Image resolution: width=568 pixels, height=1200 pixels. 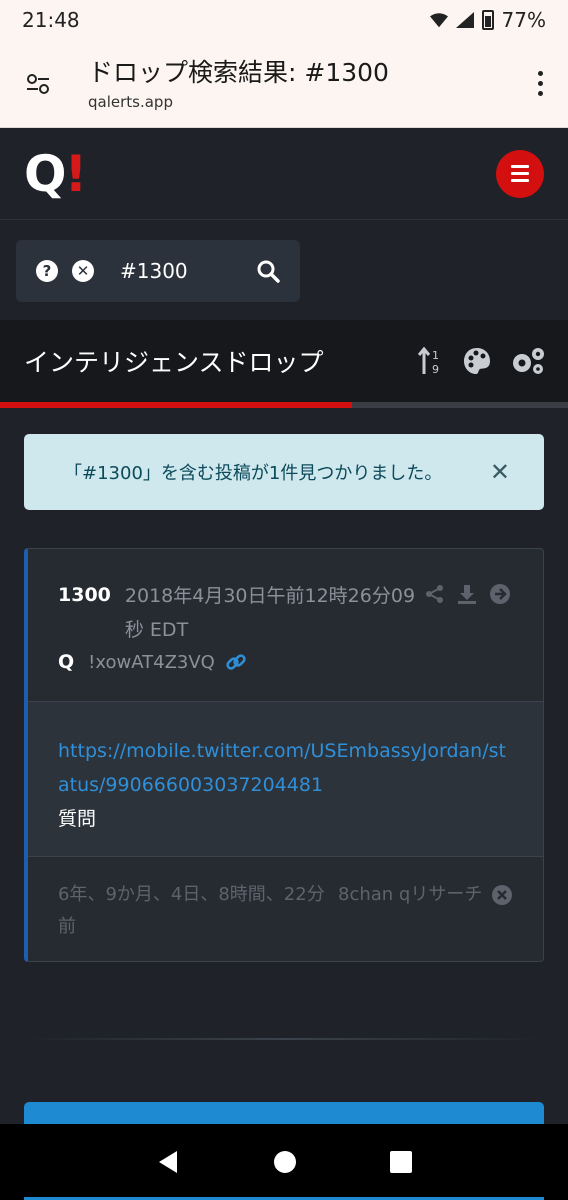 What do you see at coordinates (435, 594) in the screenshot?
I see `share-icon` at bounding box center [435, 594].